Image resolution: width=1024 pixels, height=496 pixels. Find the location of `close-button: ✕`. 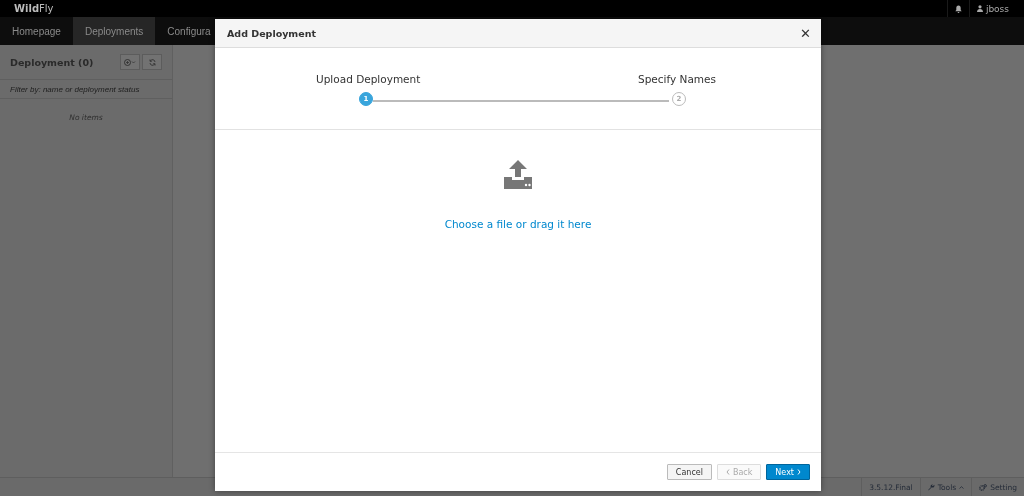

close-button: ✕ is located at coordinates (805, 33).